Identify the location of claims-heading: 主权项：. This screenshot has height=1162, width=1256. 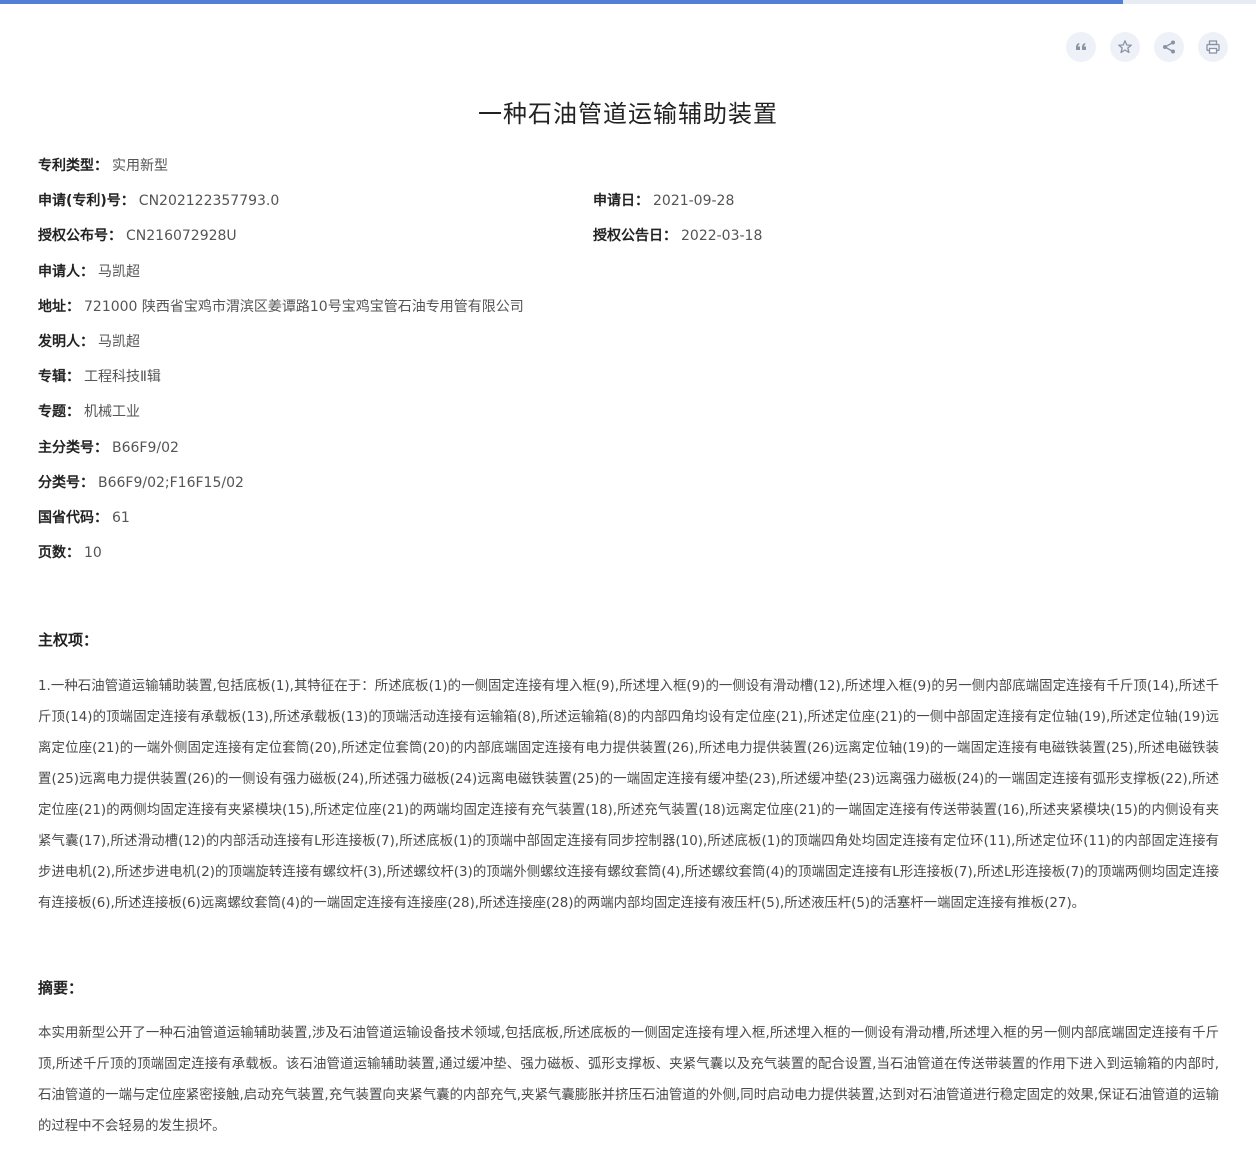
(68, 640).